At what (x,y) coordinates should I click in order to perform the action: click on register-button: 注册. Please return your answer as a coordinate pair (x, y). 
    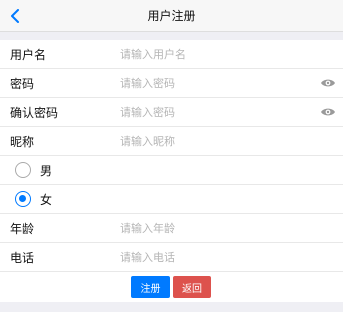
    Looking at the image, I should click on (150, 287).